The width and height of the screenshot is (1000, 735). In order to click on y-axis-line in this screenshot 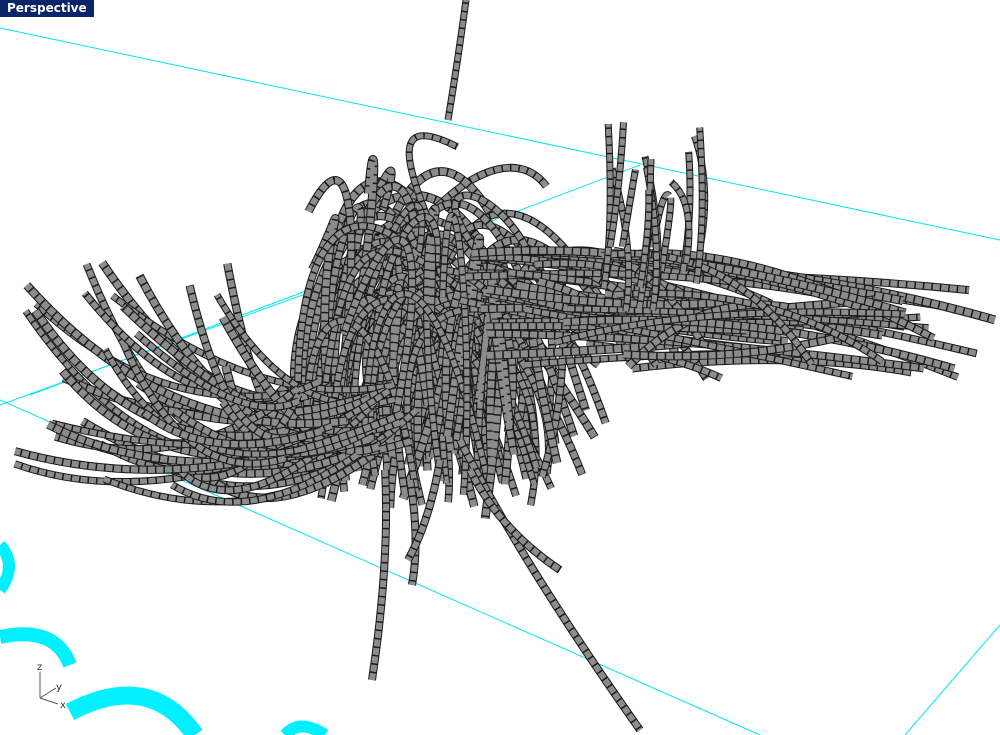, I will do `click(48, 693)`.